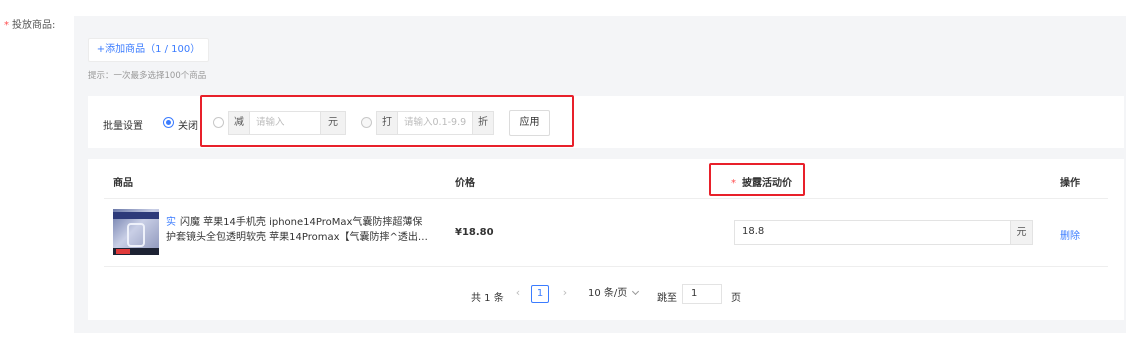 This screenshot has width=1137, height=349. I want to click on header-price: 价格, so click(465, 183).